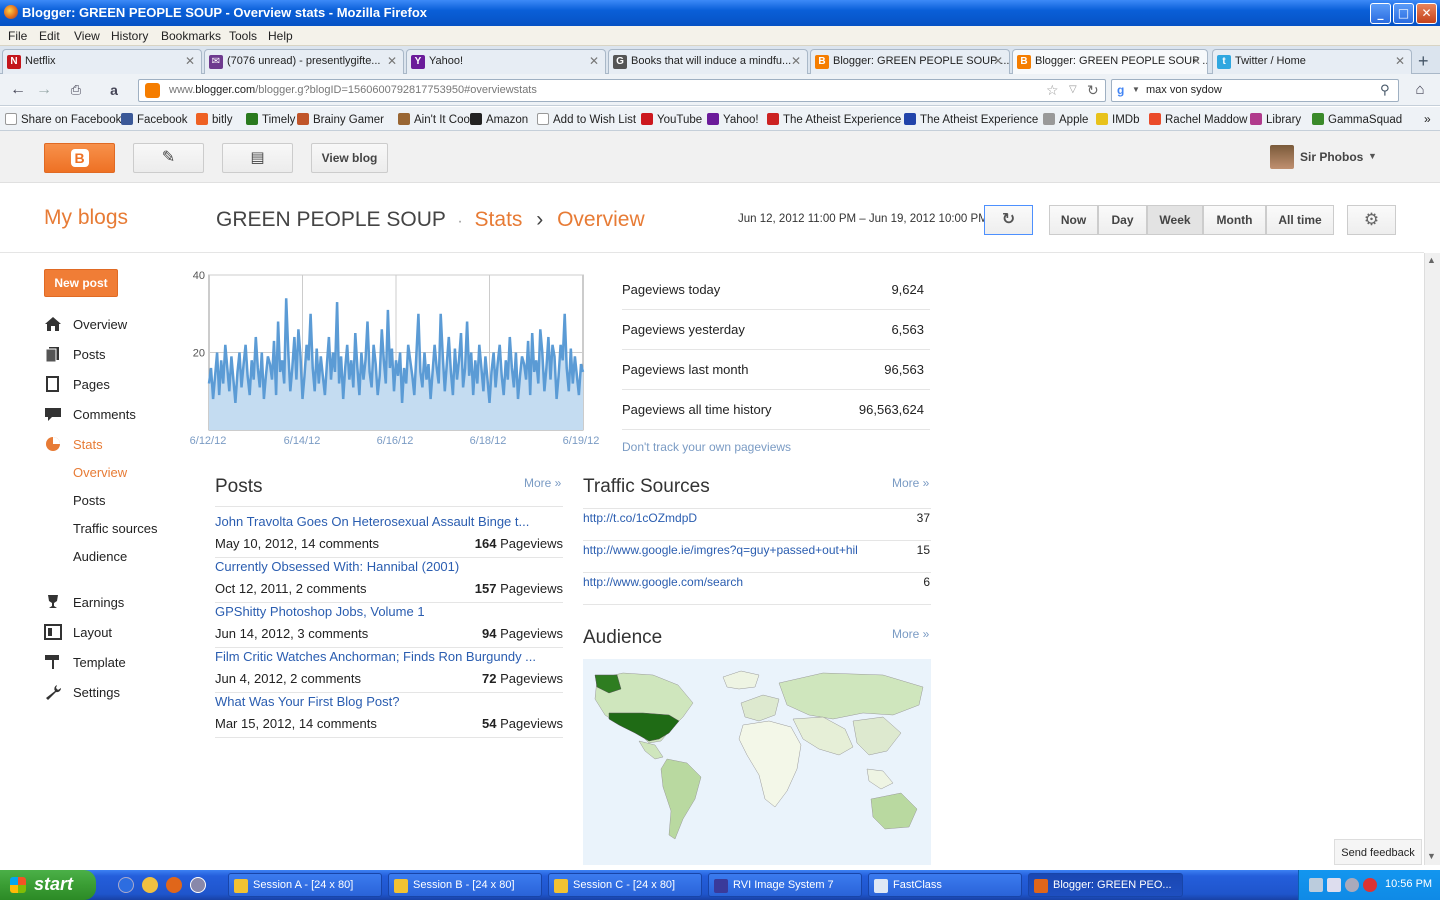 This screenshot has width=1440, height=900. What do you see at coordinates (349, 158) in the screenshot?
I see `view-blog-button: View blog` at bounding box center [349, 158].